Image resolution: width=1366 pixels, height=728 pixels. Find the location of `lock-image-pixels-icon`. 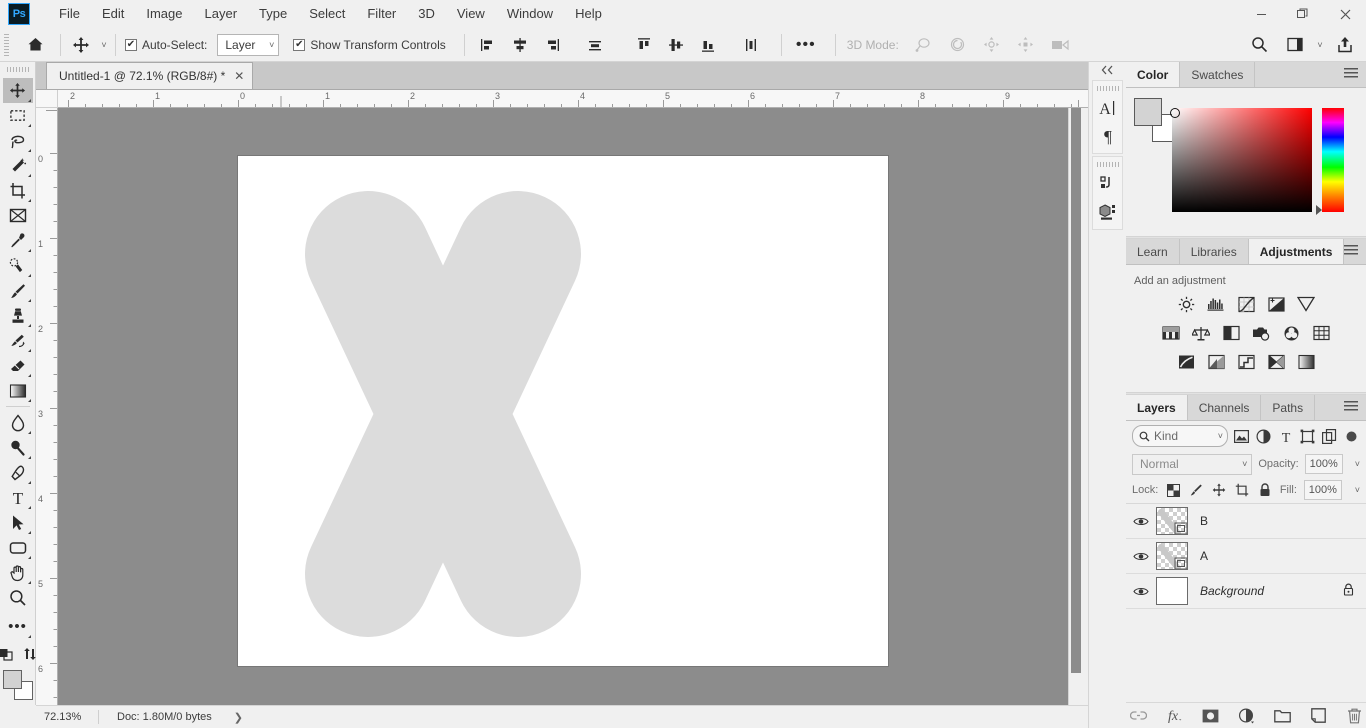

lock-image-pixels-icon is located at coordinates (1196, 490).